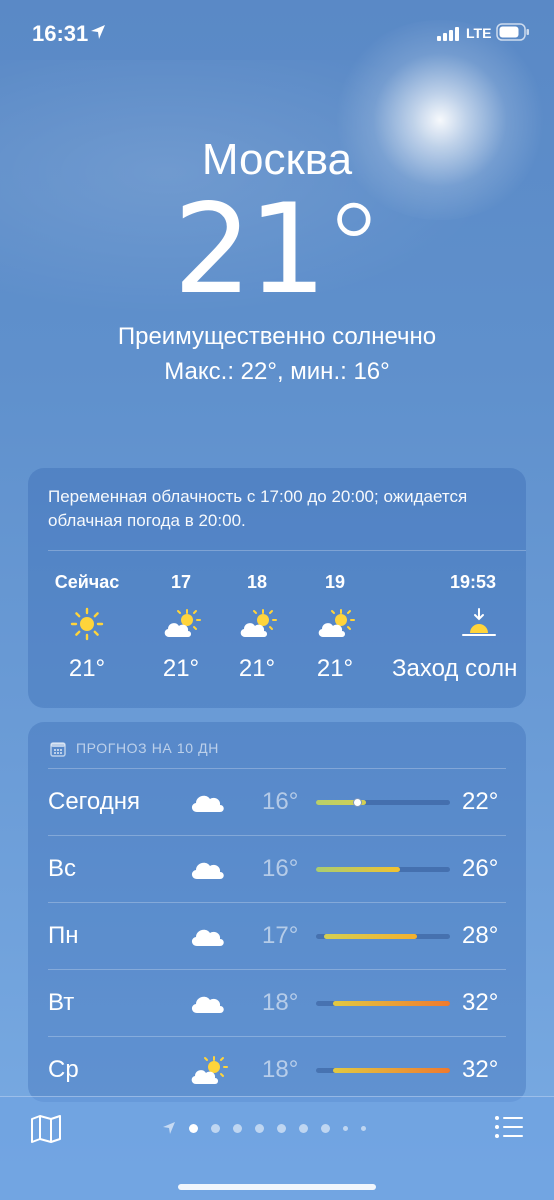 This screenshot has height=1200, width=554. What do you see at coordinates (358, 802) in the screenshot?
I see `current-temp-marker` at bounding box center [358, 802].